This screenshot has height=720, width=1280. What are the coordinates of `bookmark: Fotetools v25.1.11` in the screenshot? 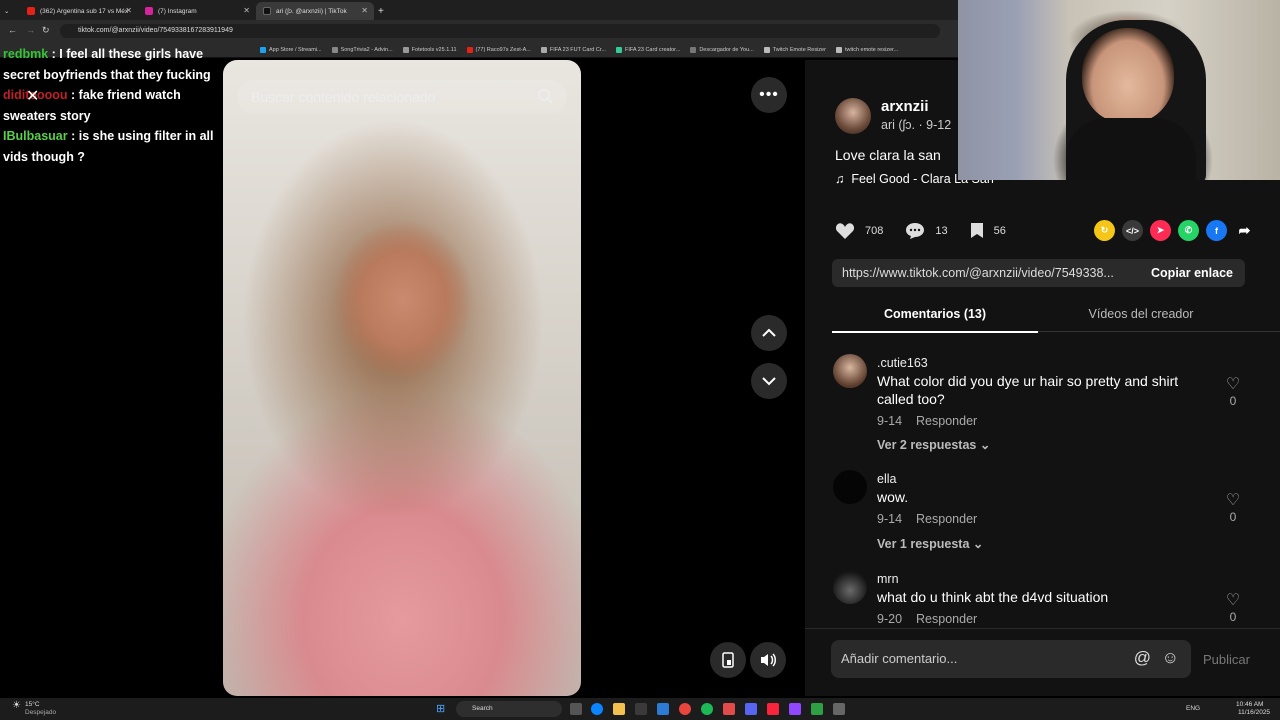 It's located at (429, 49).